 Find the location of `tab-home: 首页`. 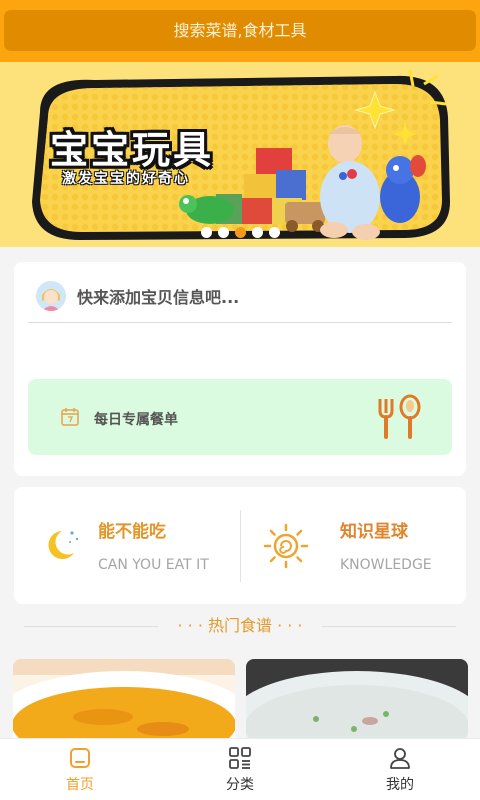

tab-home: 首页 is located at coordinates (80, 769).